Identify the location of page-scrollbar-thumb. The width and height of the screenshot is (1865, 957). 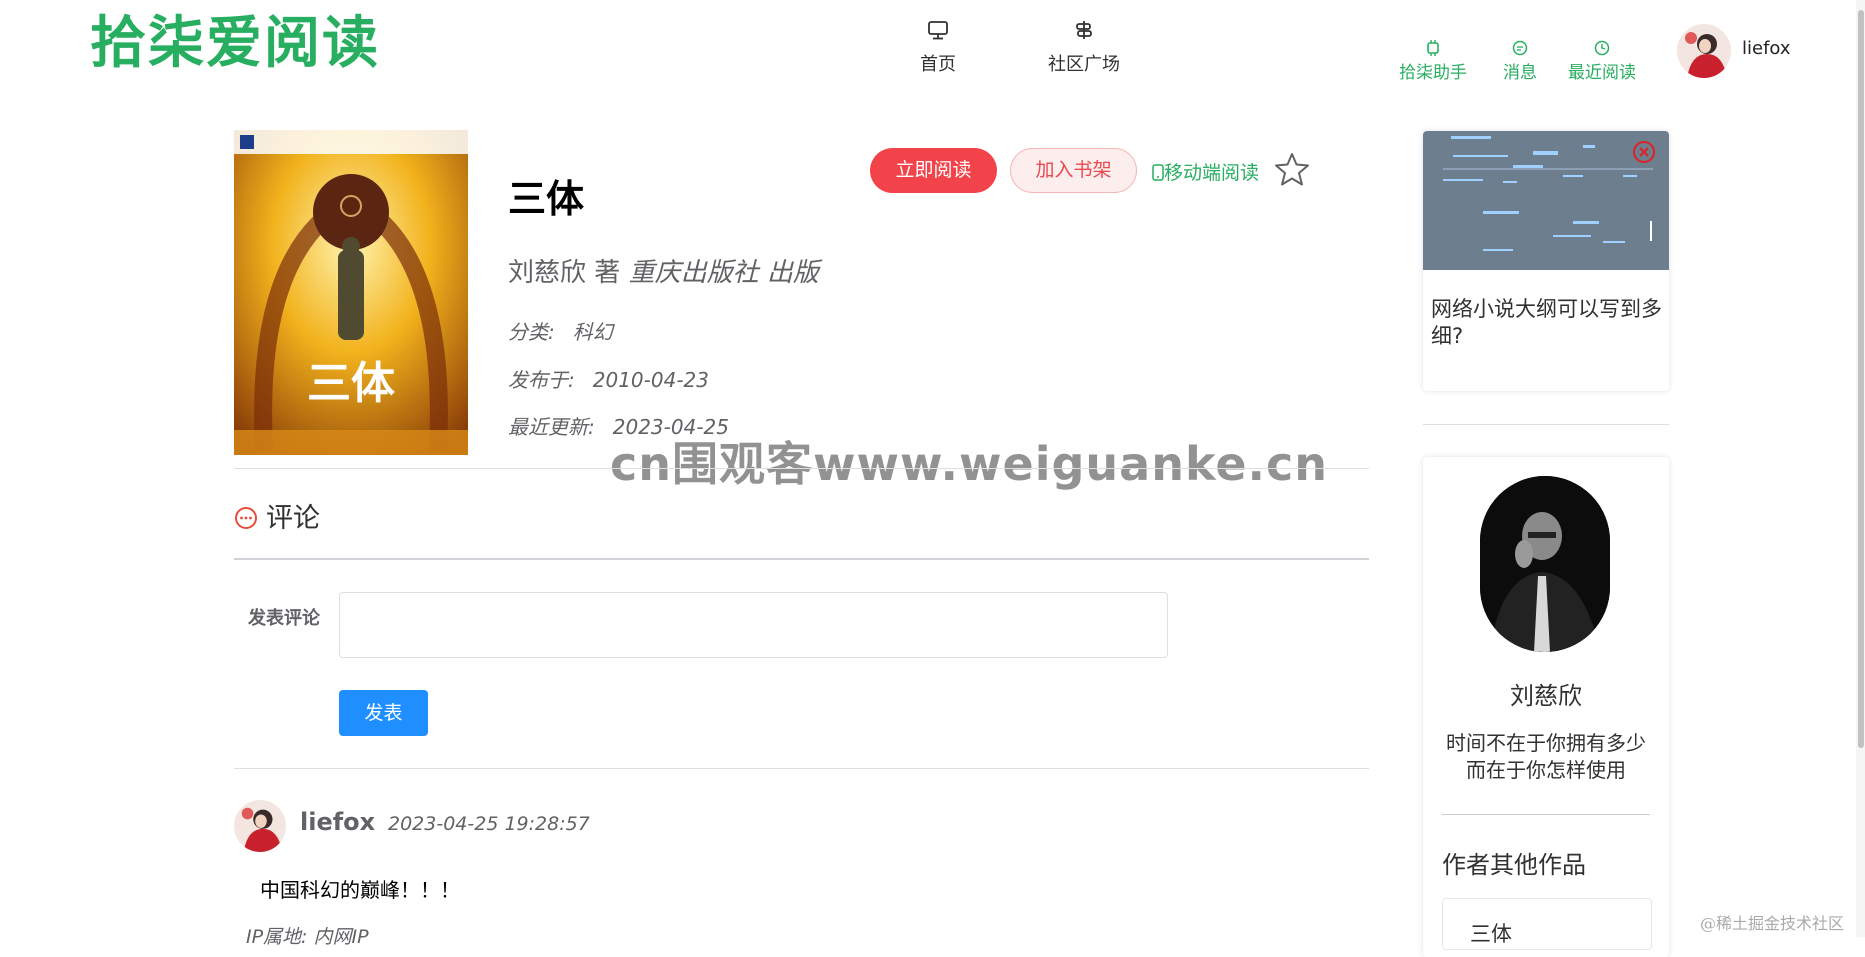
(1861, 379).